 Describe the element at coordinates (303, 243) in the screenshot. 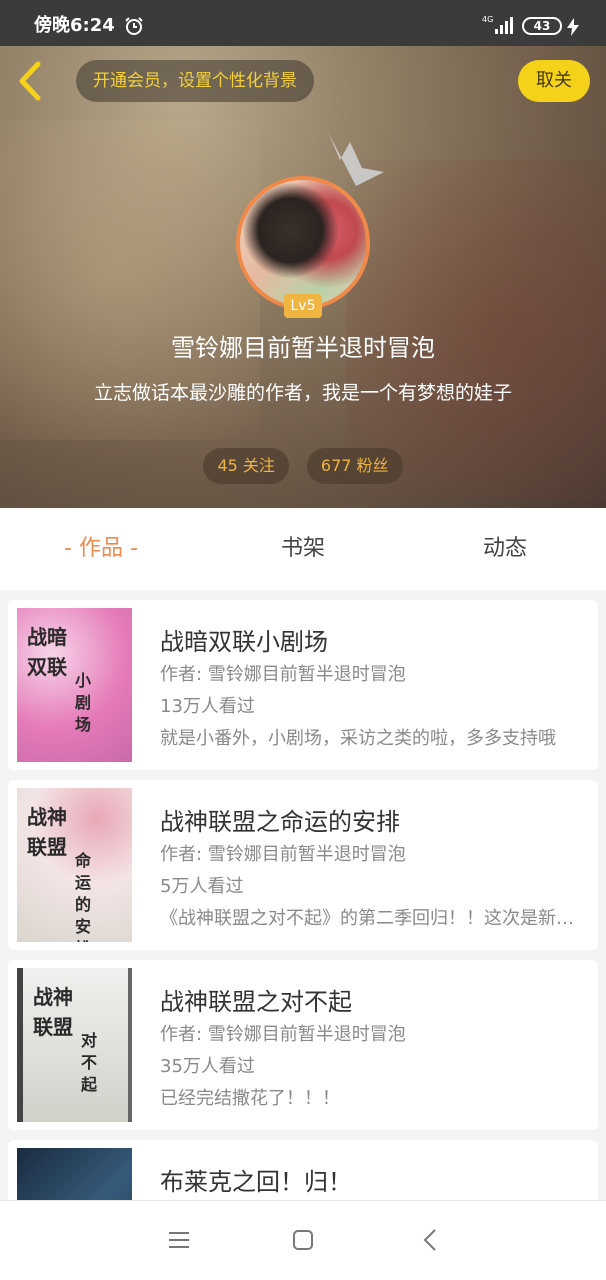

I see `avatar` at that location.